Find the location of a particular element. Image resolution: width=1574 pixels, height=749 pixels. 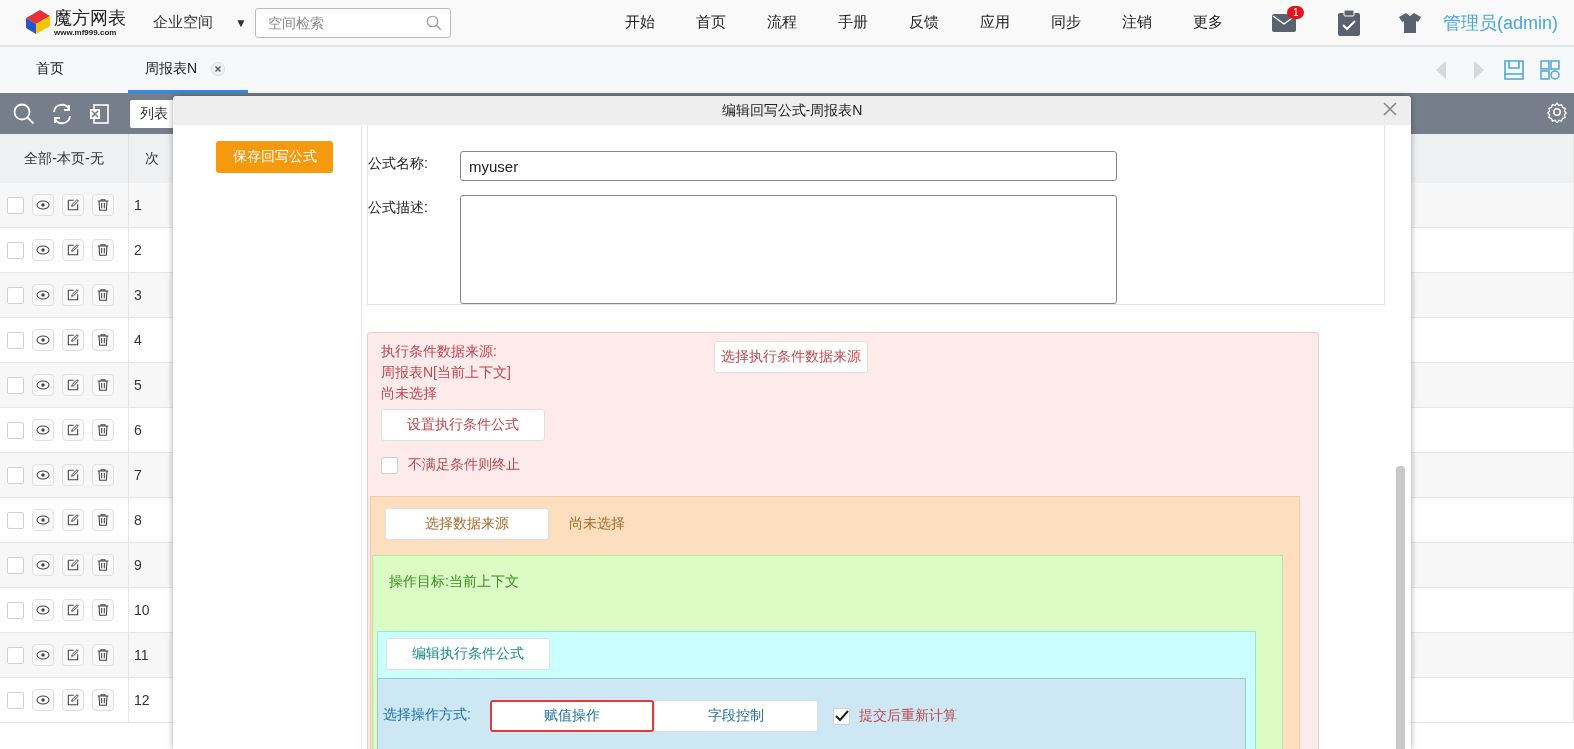

close-icon is located at coordinates (218, 68).